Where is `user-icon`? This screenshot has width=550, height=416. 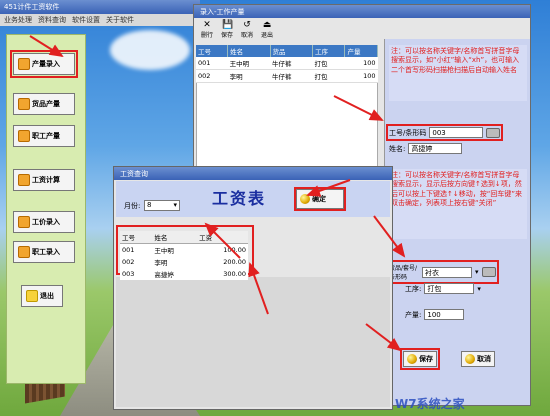 user-icon is located at coordinates (24, 252).